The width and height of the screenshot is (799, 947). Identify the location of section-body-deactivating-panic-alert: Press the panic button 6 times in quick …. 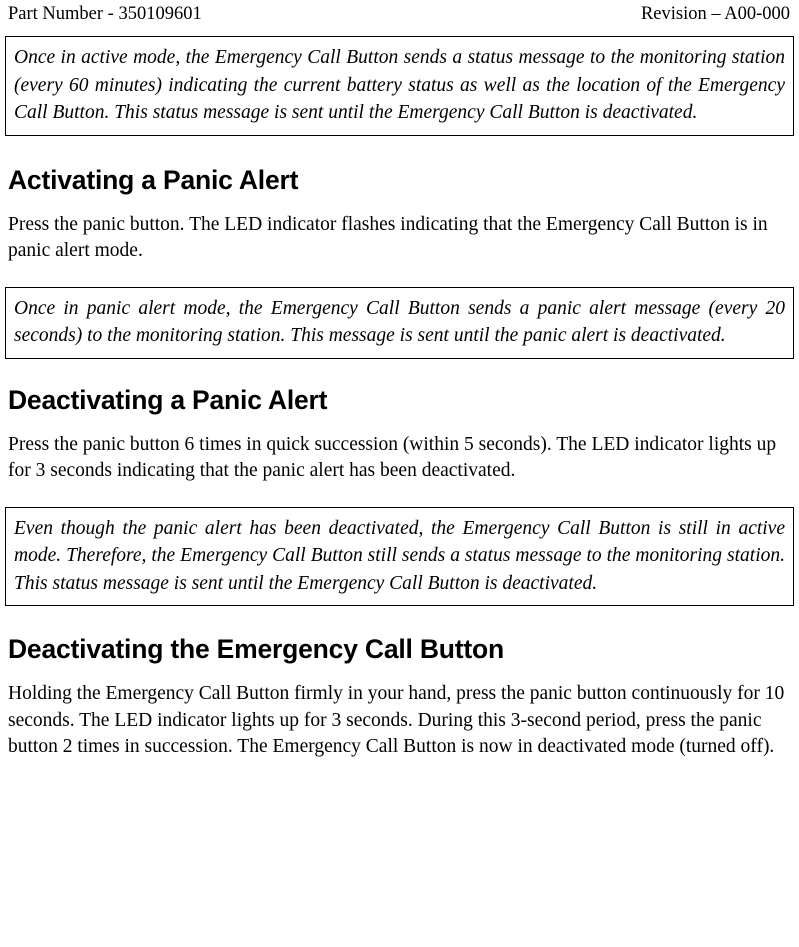
(392, 457).